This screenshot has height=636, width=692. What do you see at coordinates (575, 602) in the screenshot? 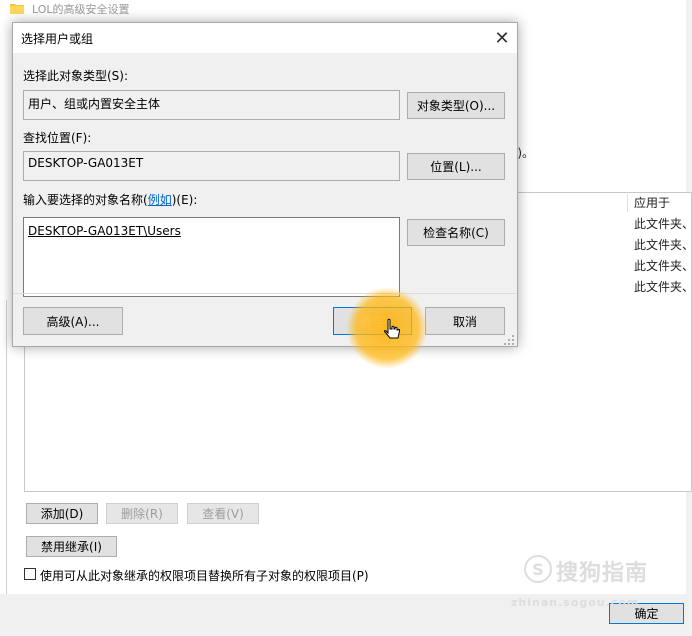
I see `watermark-url: zhinan.sogou.com` at bounding box center [575, 602].